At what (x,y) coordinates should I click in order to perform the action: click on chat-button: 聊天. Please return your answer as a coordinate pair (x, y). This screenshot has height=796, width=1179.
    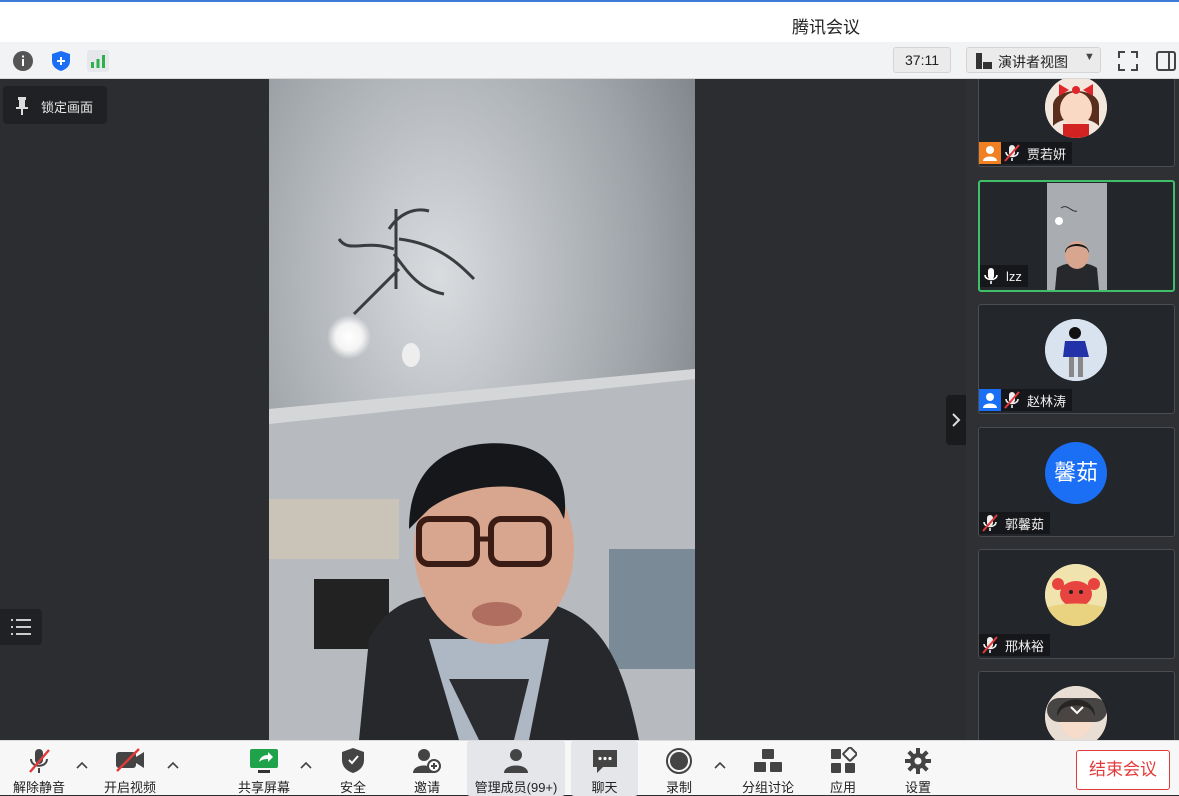
    Looking at the image, I should click on (604, 768).